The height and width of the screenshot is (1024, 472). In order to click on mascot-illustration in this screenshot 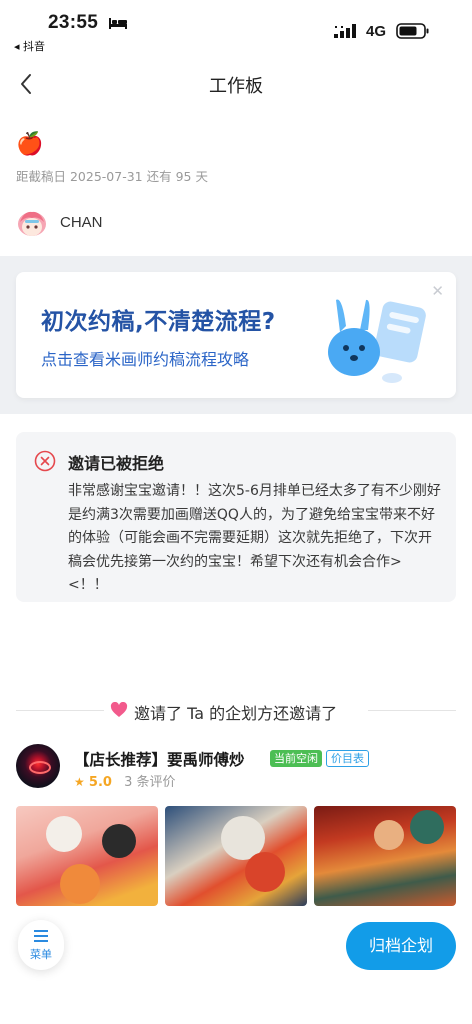, I will do `click(377, 341)`.